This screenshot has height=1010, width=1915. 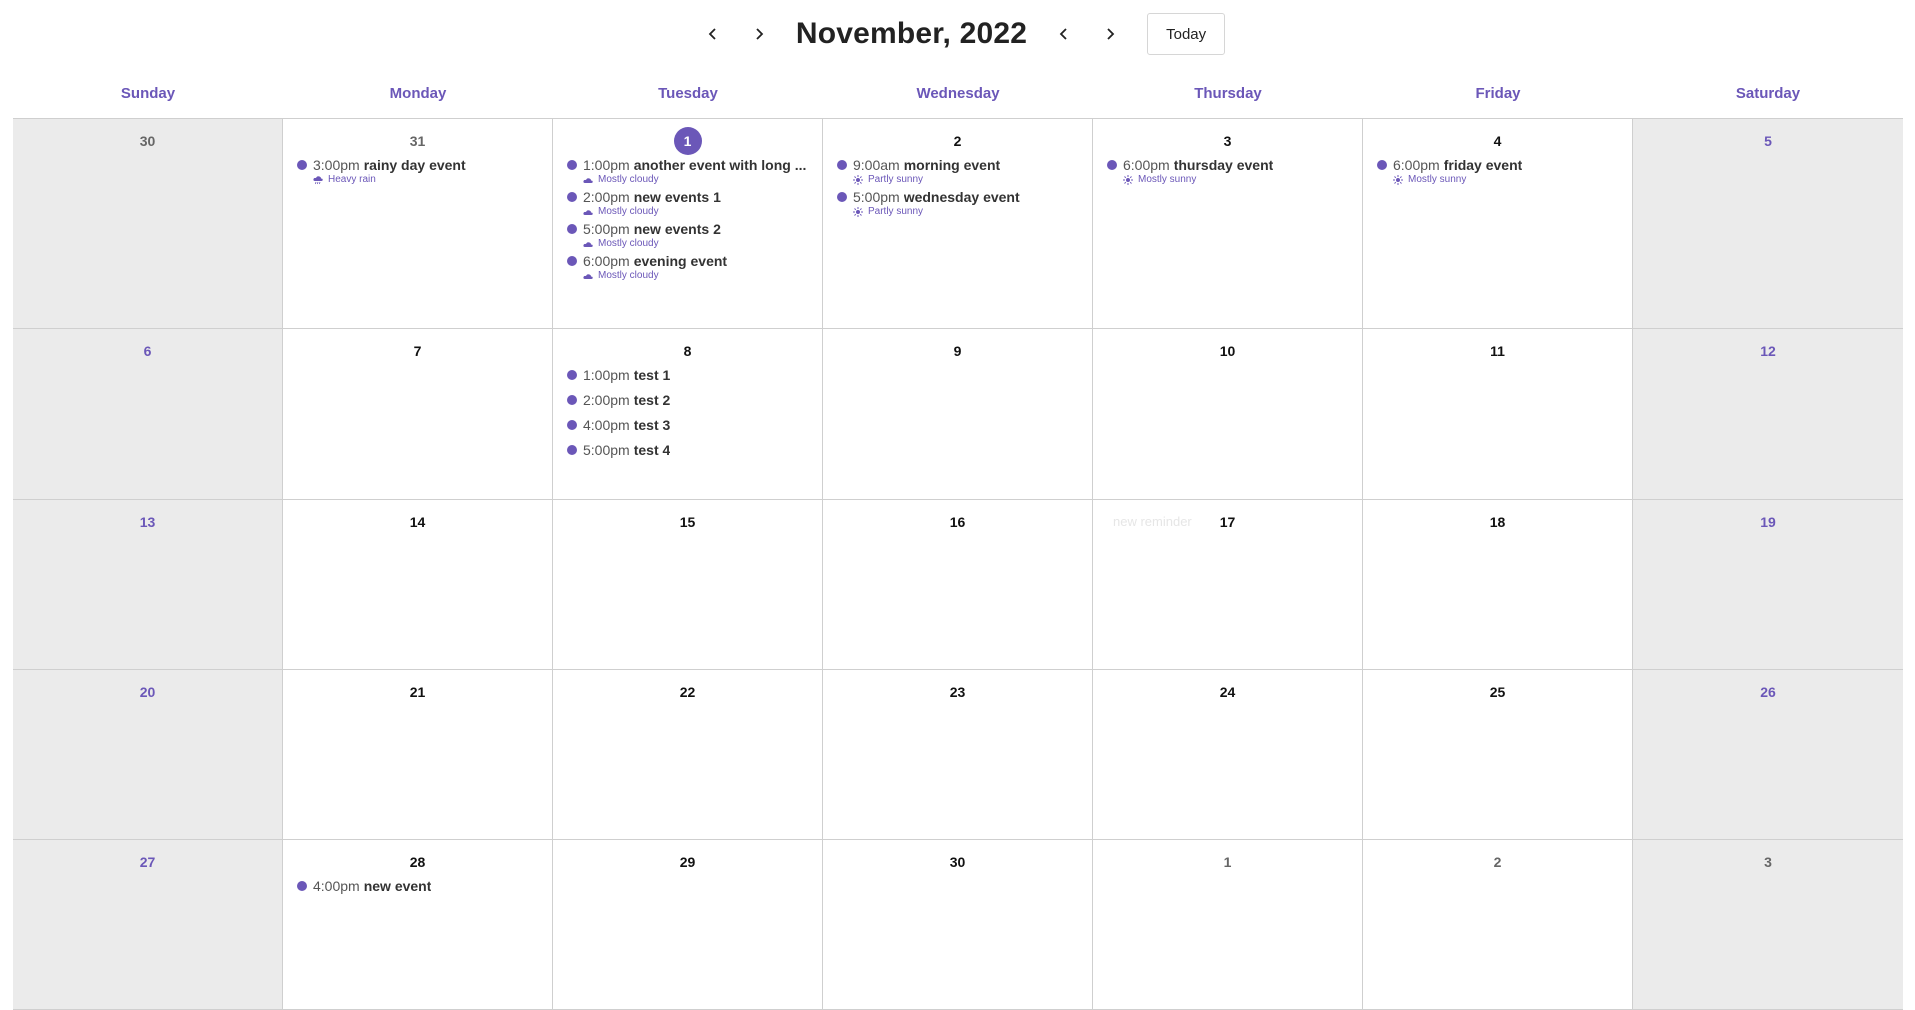 I want to click on day-cell: 13, so click(x=148, y=585).